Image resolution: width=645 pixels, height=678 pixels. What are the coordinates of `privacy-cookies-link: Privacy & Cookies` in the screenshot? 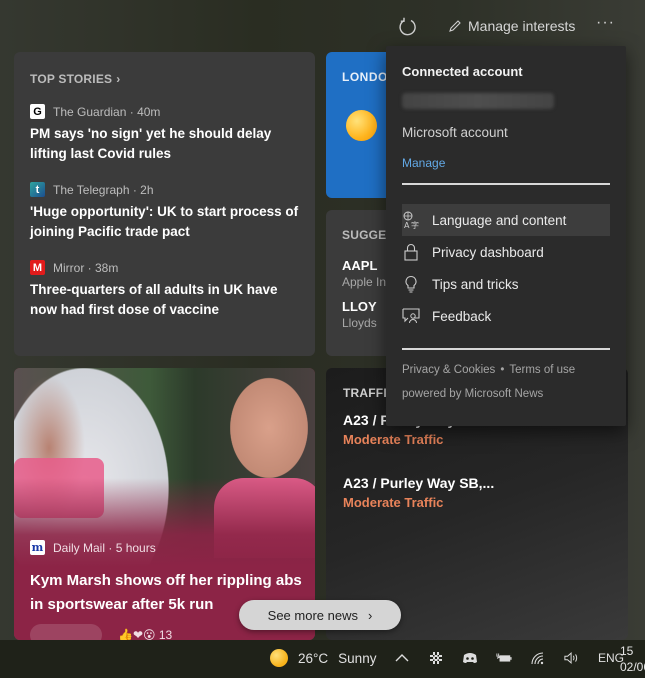 It's located at (448, 370).